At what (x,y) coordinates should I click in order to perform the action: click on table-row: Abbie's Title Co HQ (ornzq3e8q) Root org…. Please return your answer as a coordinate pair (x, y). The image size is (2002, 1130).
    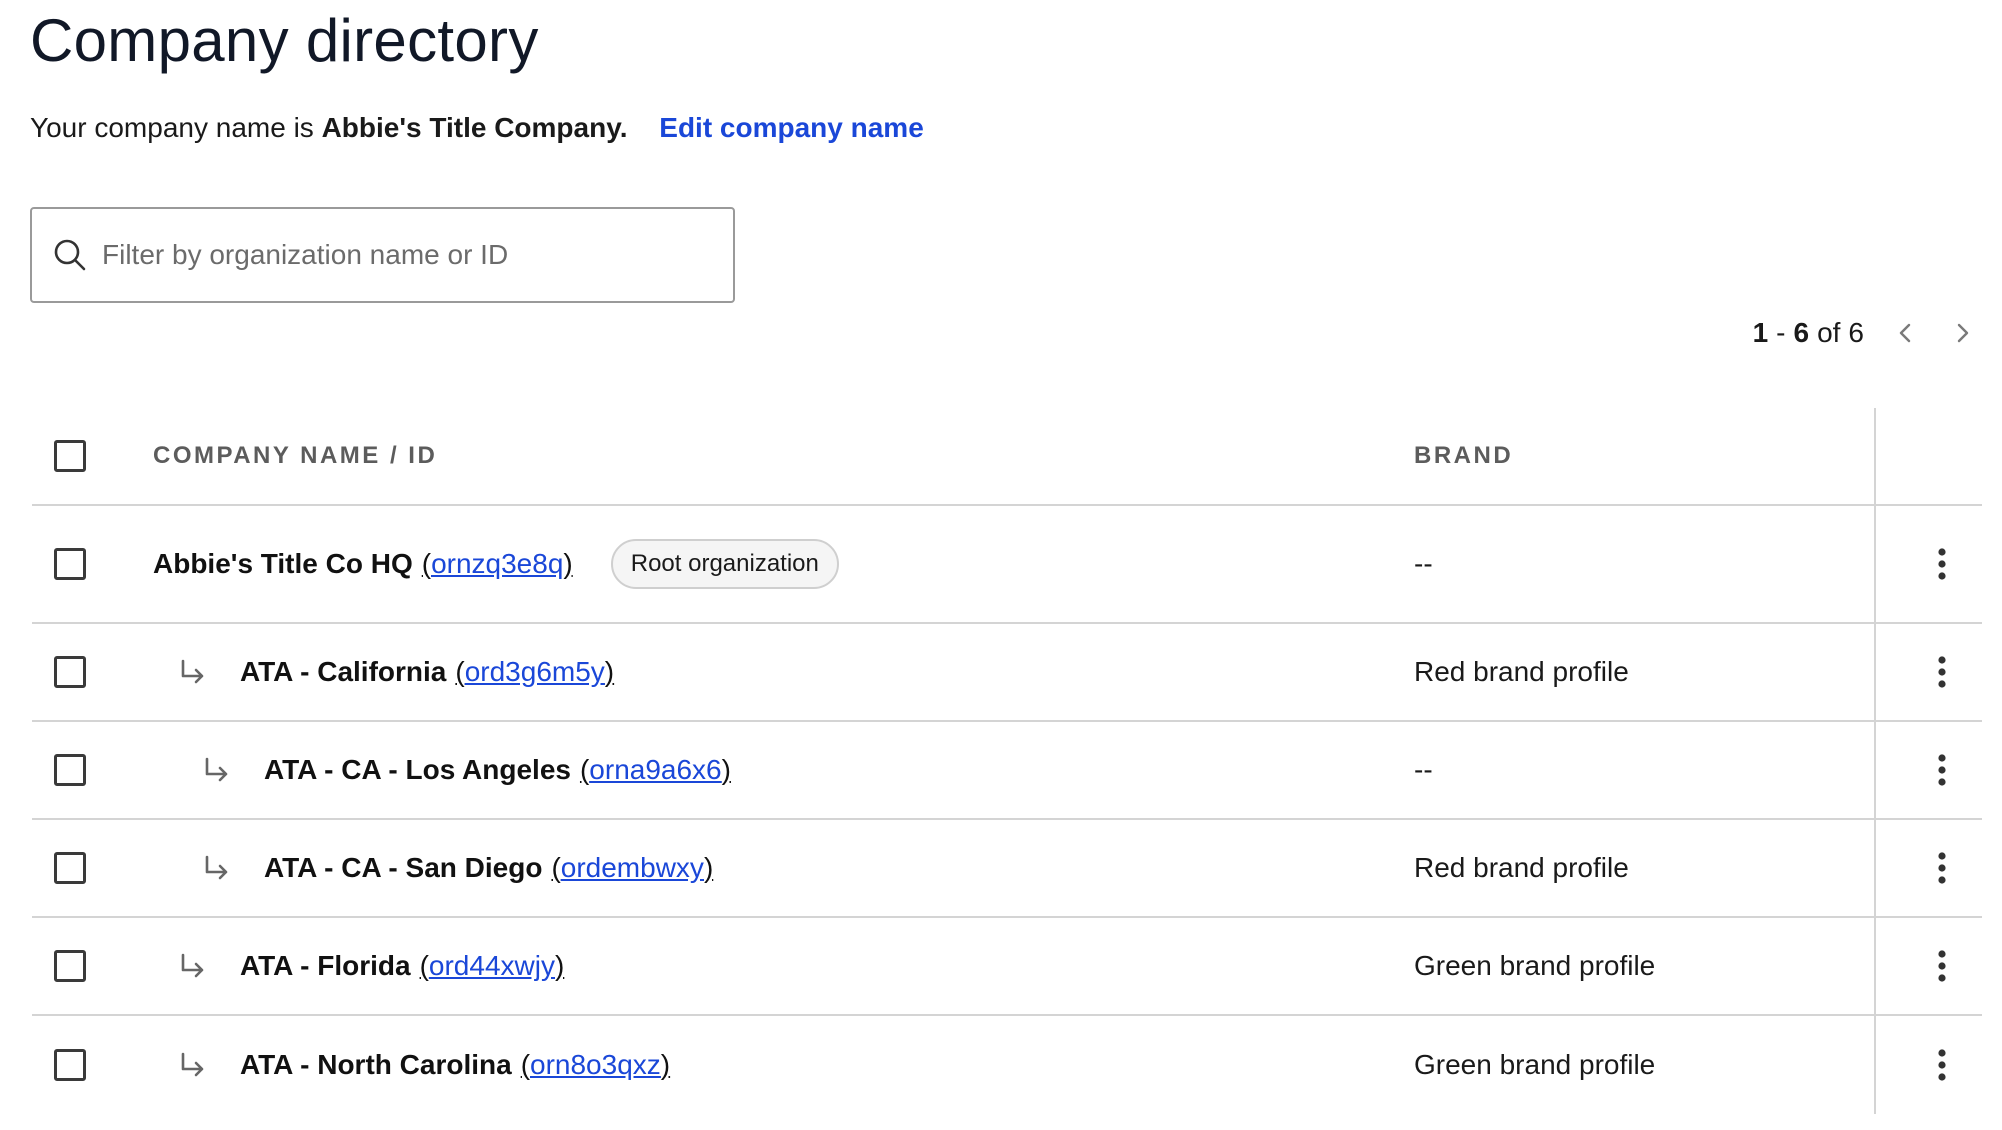
    Looking at the image, I should click on (1007, 565).